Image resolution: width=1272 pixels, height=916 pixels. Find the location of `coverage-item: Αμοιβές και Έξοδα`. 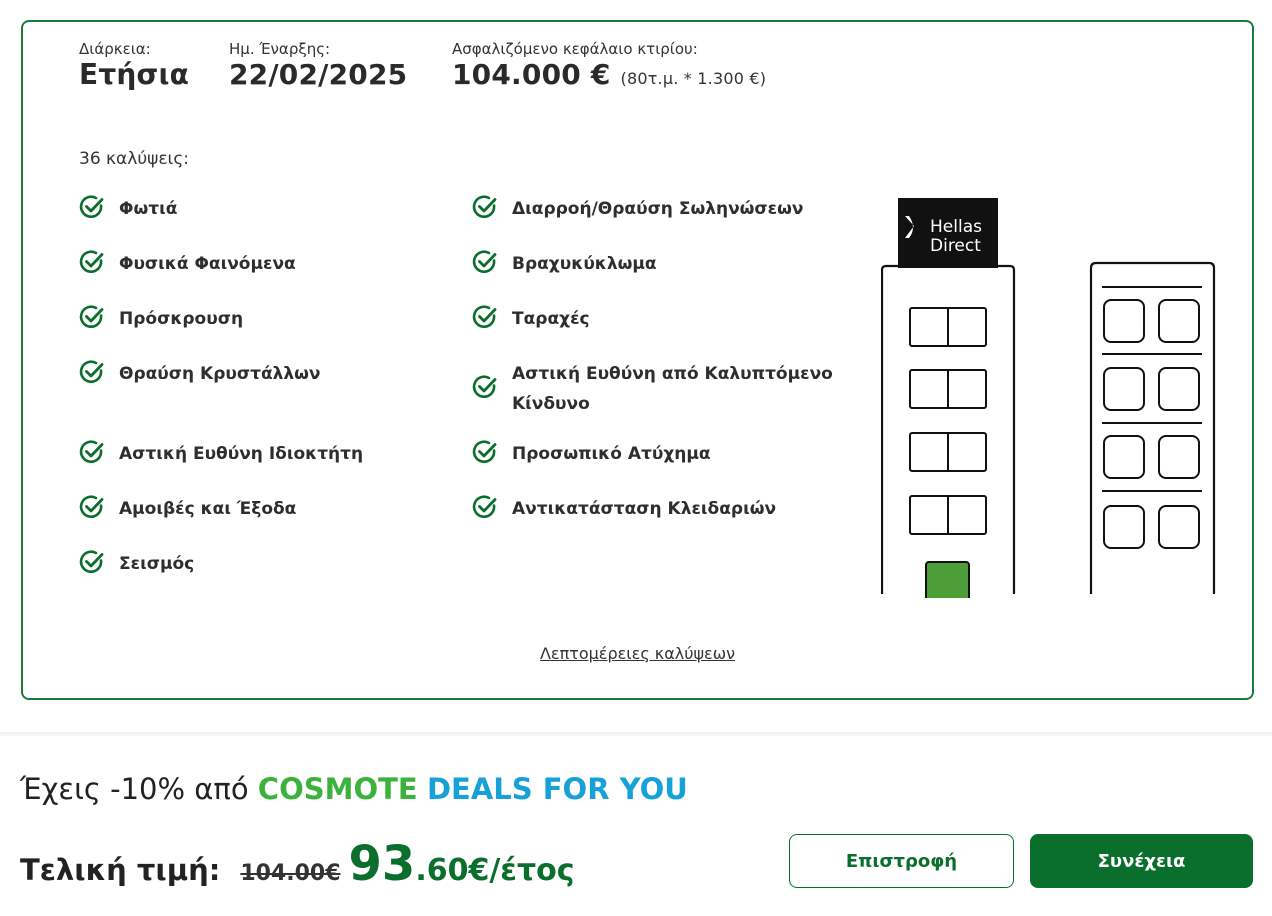

coverage-item: Αμοιβές και Έξοδα is located at coordinates (187, 509).